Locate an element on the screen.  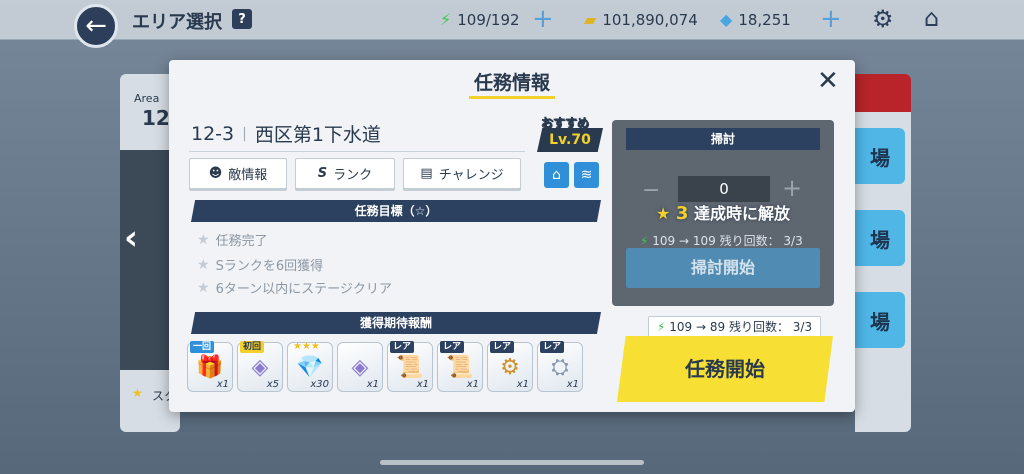
challenge-button: ▤ チャレンジ is located at coordinates (462, 173).